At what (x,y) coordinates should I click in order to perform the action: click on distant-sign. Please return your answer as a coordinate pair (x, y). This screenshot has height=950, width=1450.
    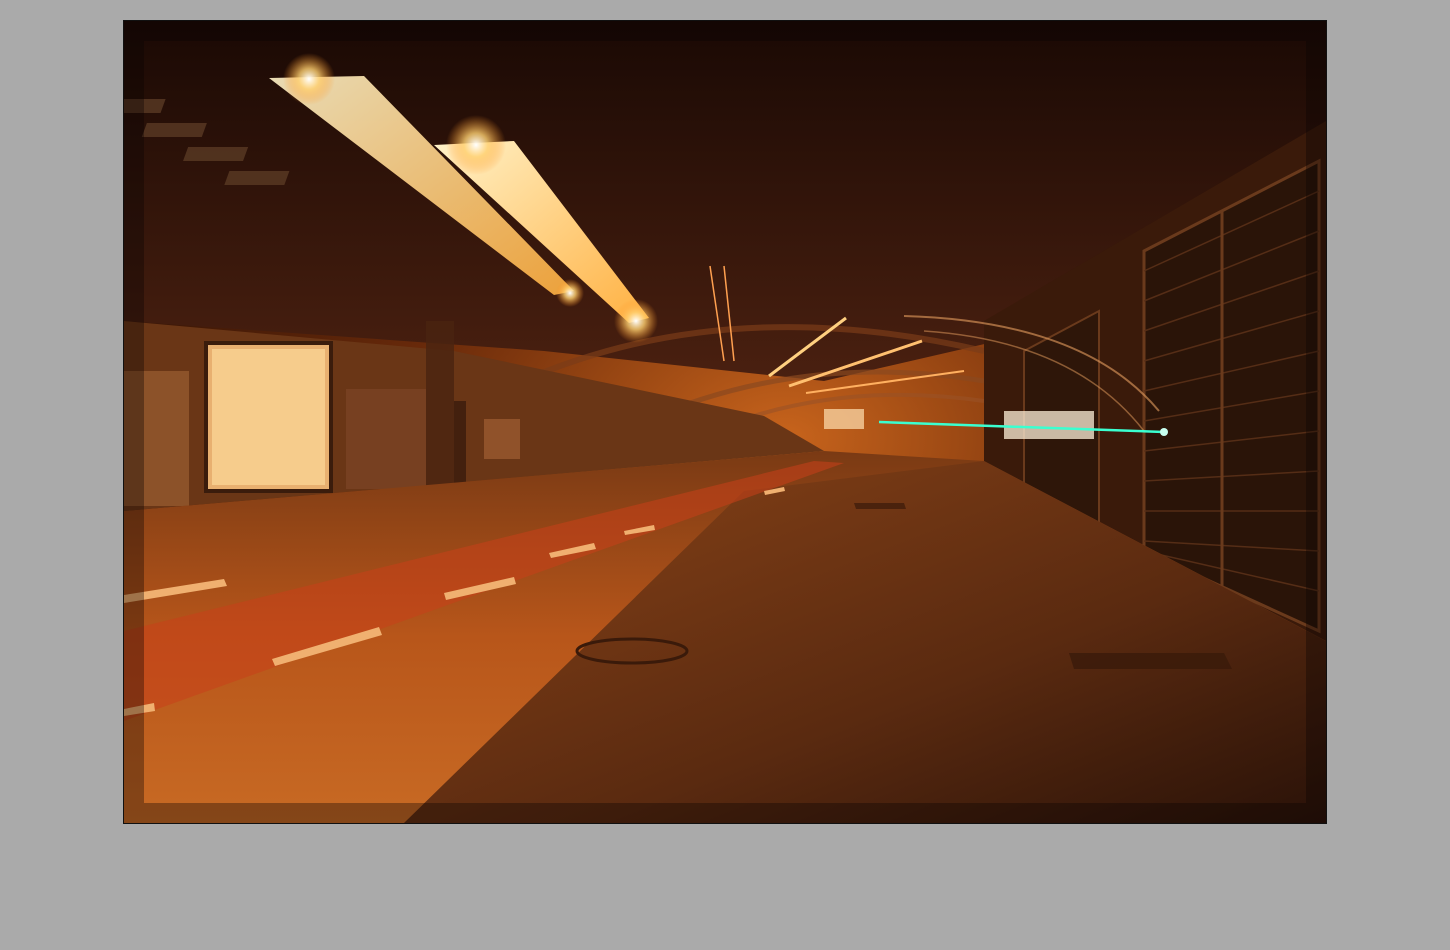
    Looking at the image, I should click on (1049, 425).